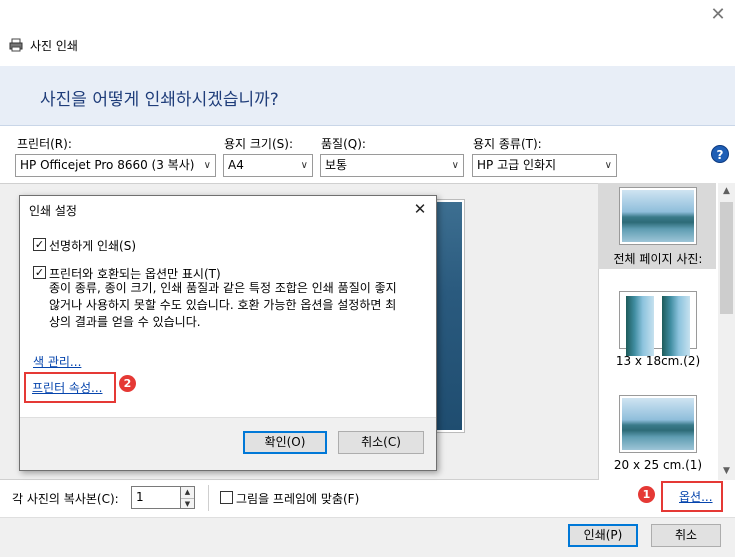  What do you see at coordinates (726, 258) in the screenshot?
I see `scrollbar-thumb` at bounding box center [726, 258].